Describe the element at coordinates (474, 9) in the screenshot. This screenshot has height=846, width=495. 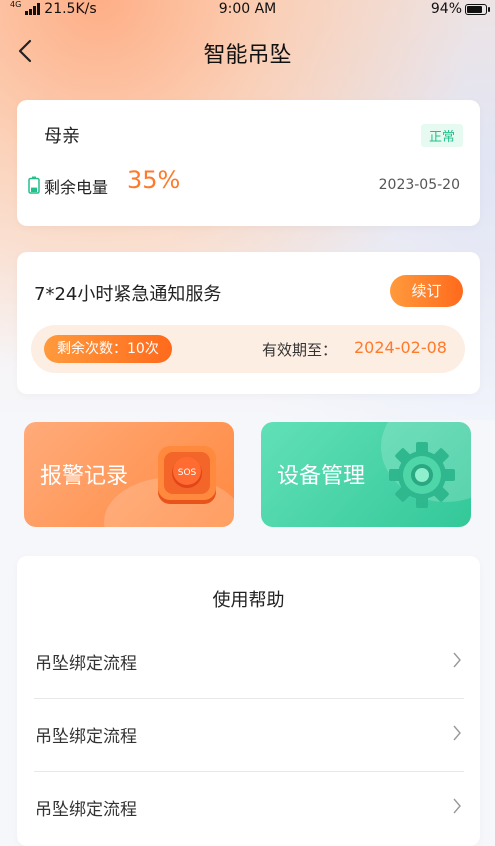
I see `phone-battery-fill` at that location.